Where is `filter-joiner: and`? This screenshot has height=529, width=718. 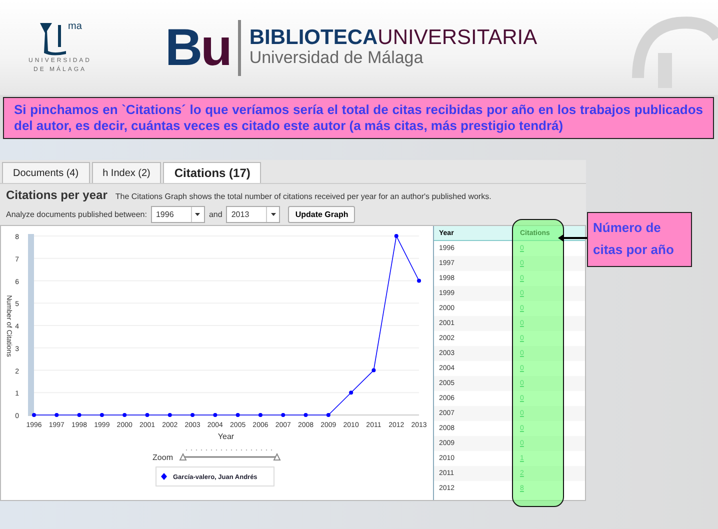 filter-joiner: and is located at coordinates (215, 214).